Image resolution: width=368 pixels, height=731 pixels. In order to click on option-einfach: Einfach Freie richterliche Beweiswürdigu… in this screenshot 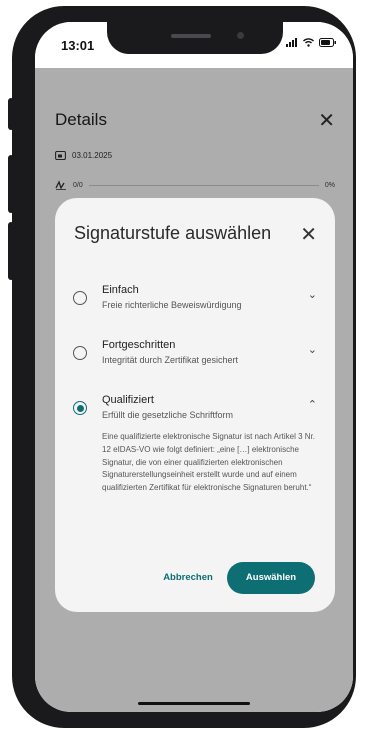, I will do `click(197, 304)`.